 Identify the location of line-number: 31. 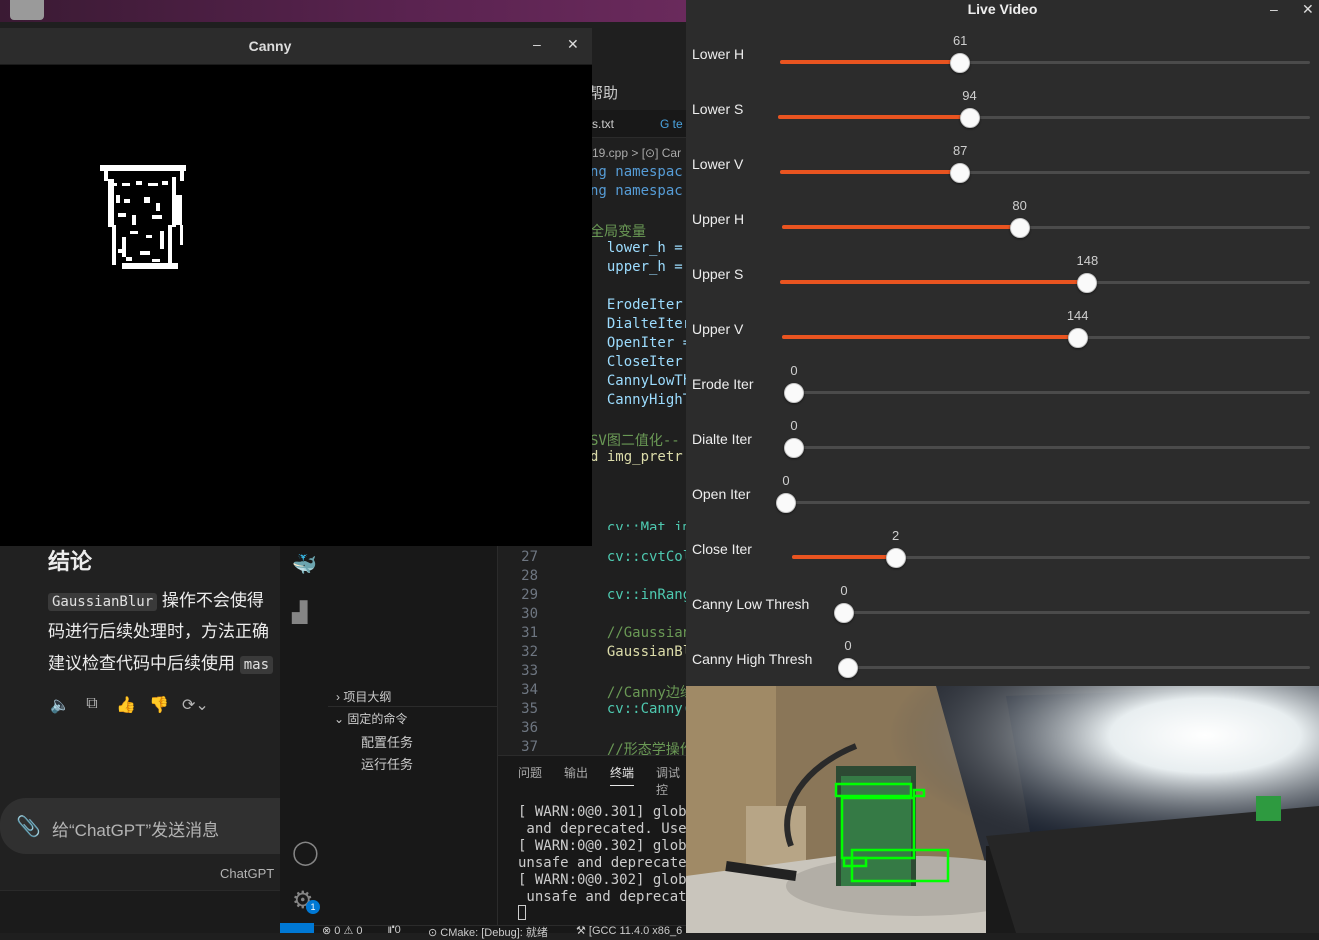
(529, 633).